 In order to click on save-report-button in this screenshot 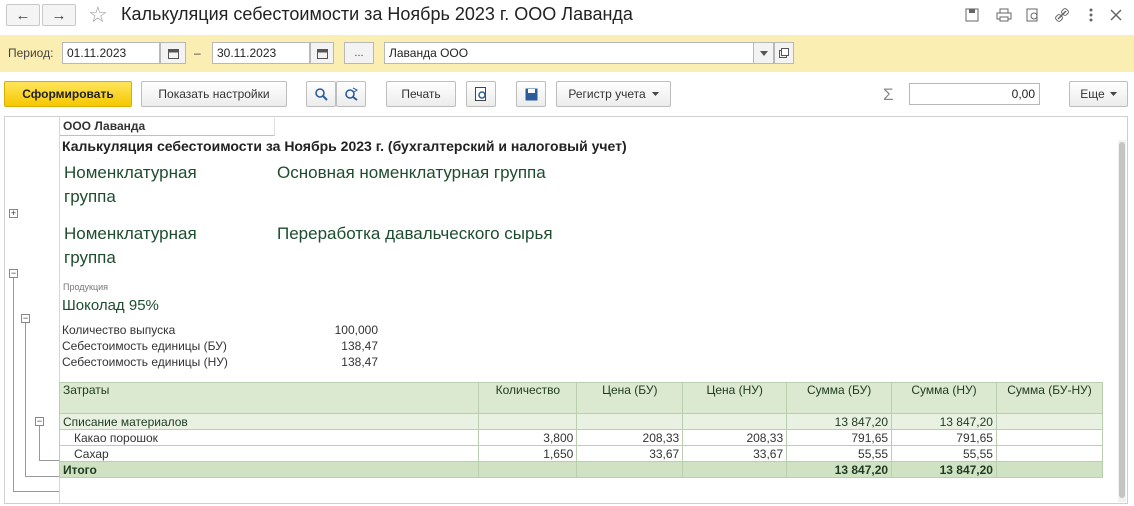, I will do `click(531, 94)`.